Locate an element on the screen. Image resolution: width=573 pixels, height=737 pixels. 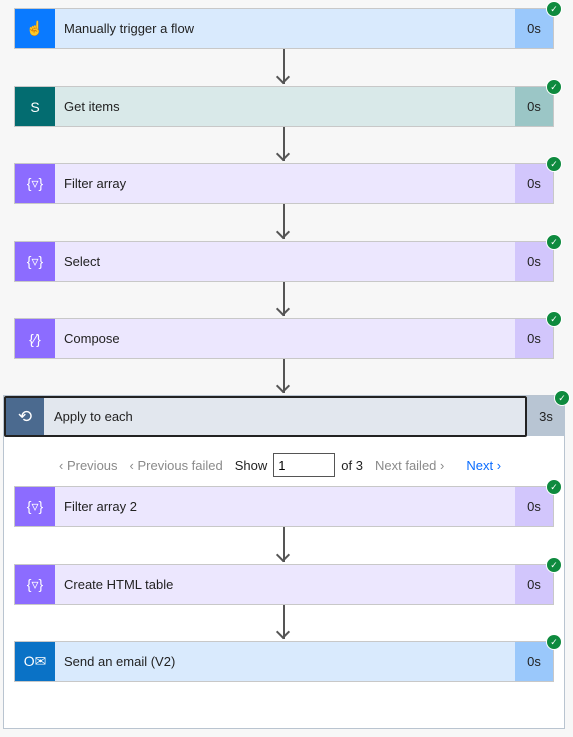
next-label: Next is located at coordinates (480, 465).